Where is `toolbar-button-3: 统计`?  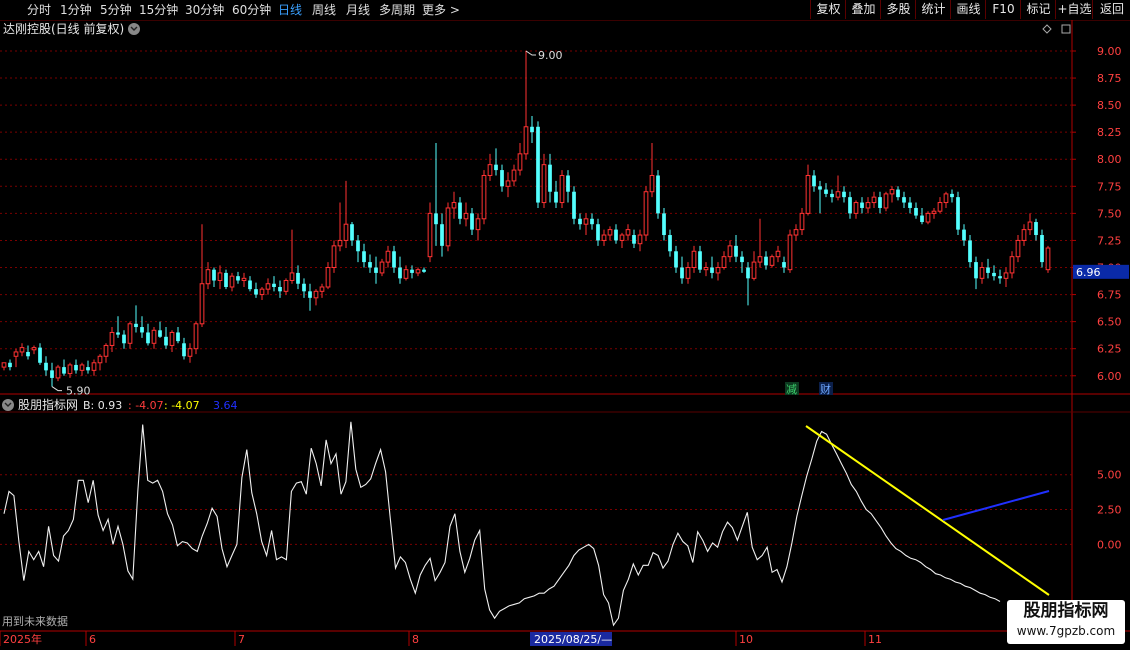 toolbar-button-3: 统计 is located at coordinates (933, 9).